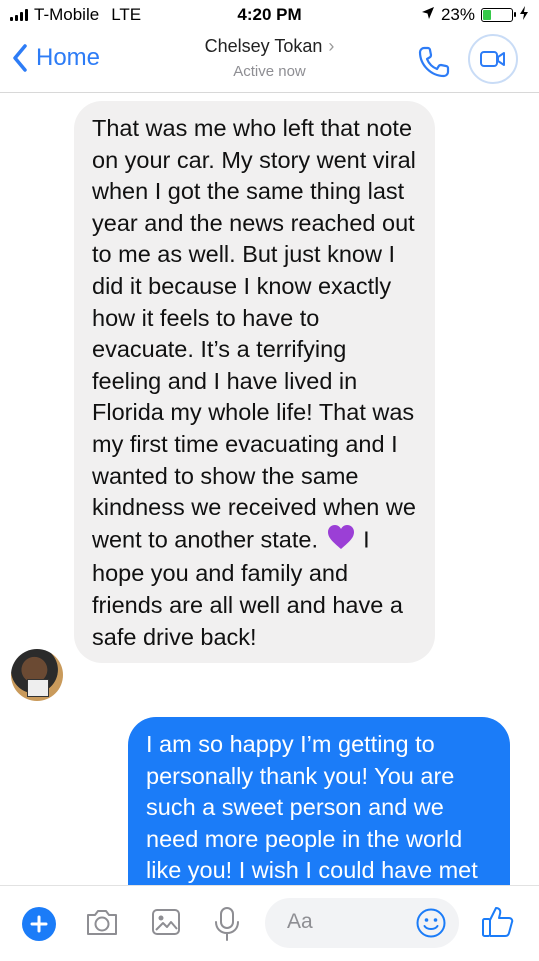  What do you see at coordinates (428, 15) in the screenshot?
I see `location-arrow-icon` at bounding box center [428, 15].